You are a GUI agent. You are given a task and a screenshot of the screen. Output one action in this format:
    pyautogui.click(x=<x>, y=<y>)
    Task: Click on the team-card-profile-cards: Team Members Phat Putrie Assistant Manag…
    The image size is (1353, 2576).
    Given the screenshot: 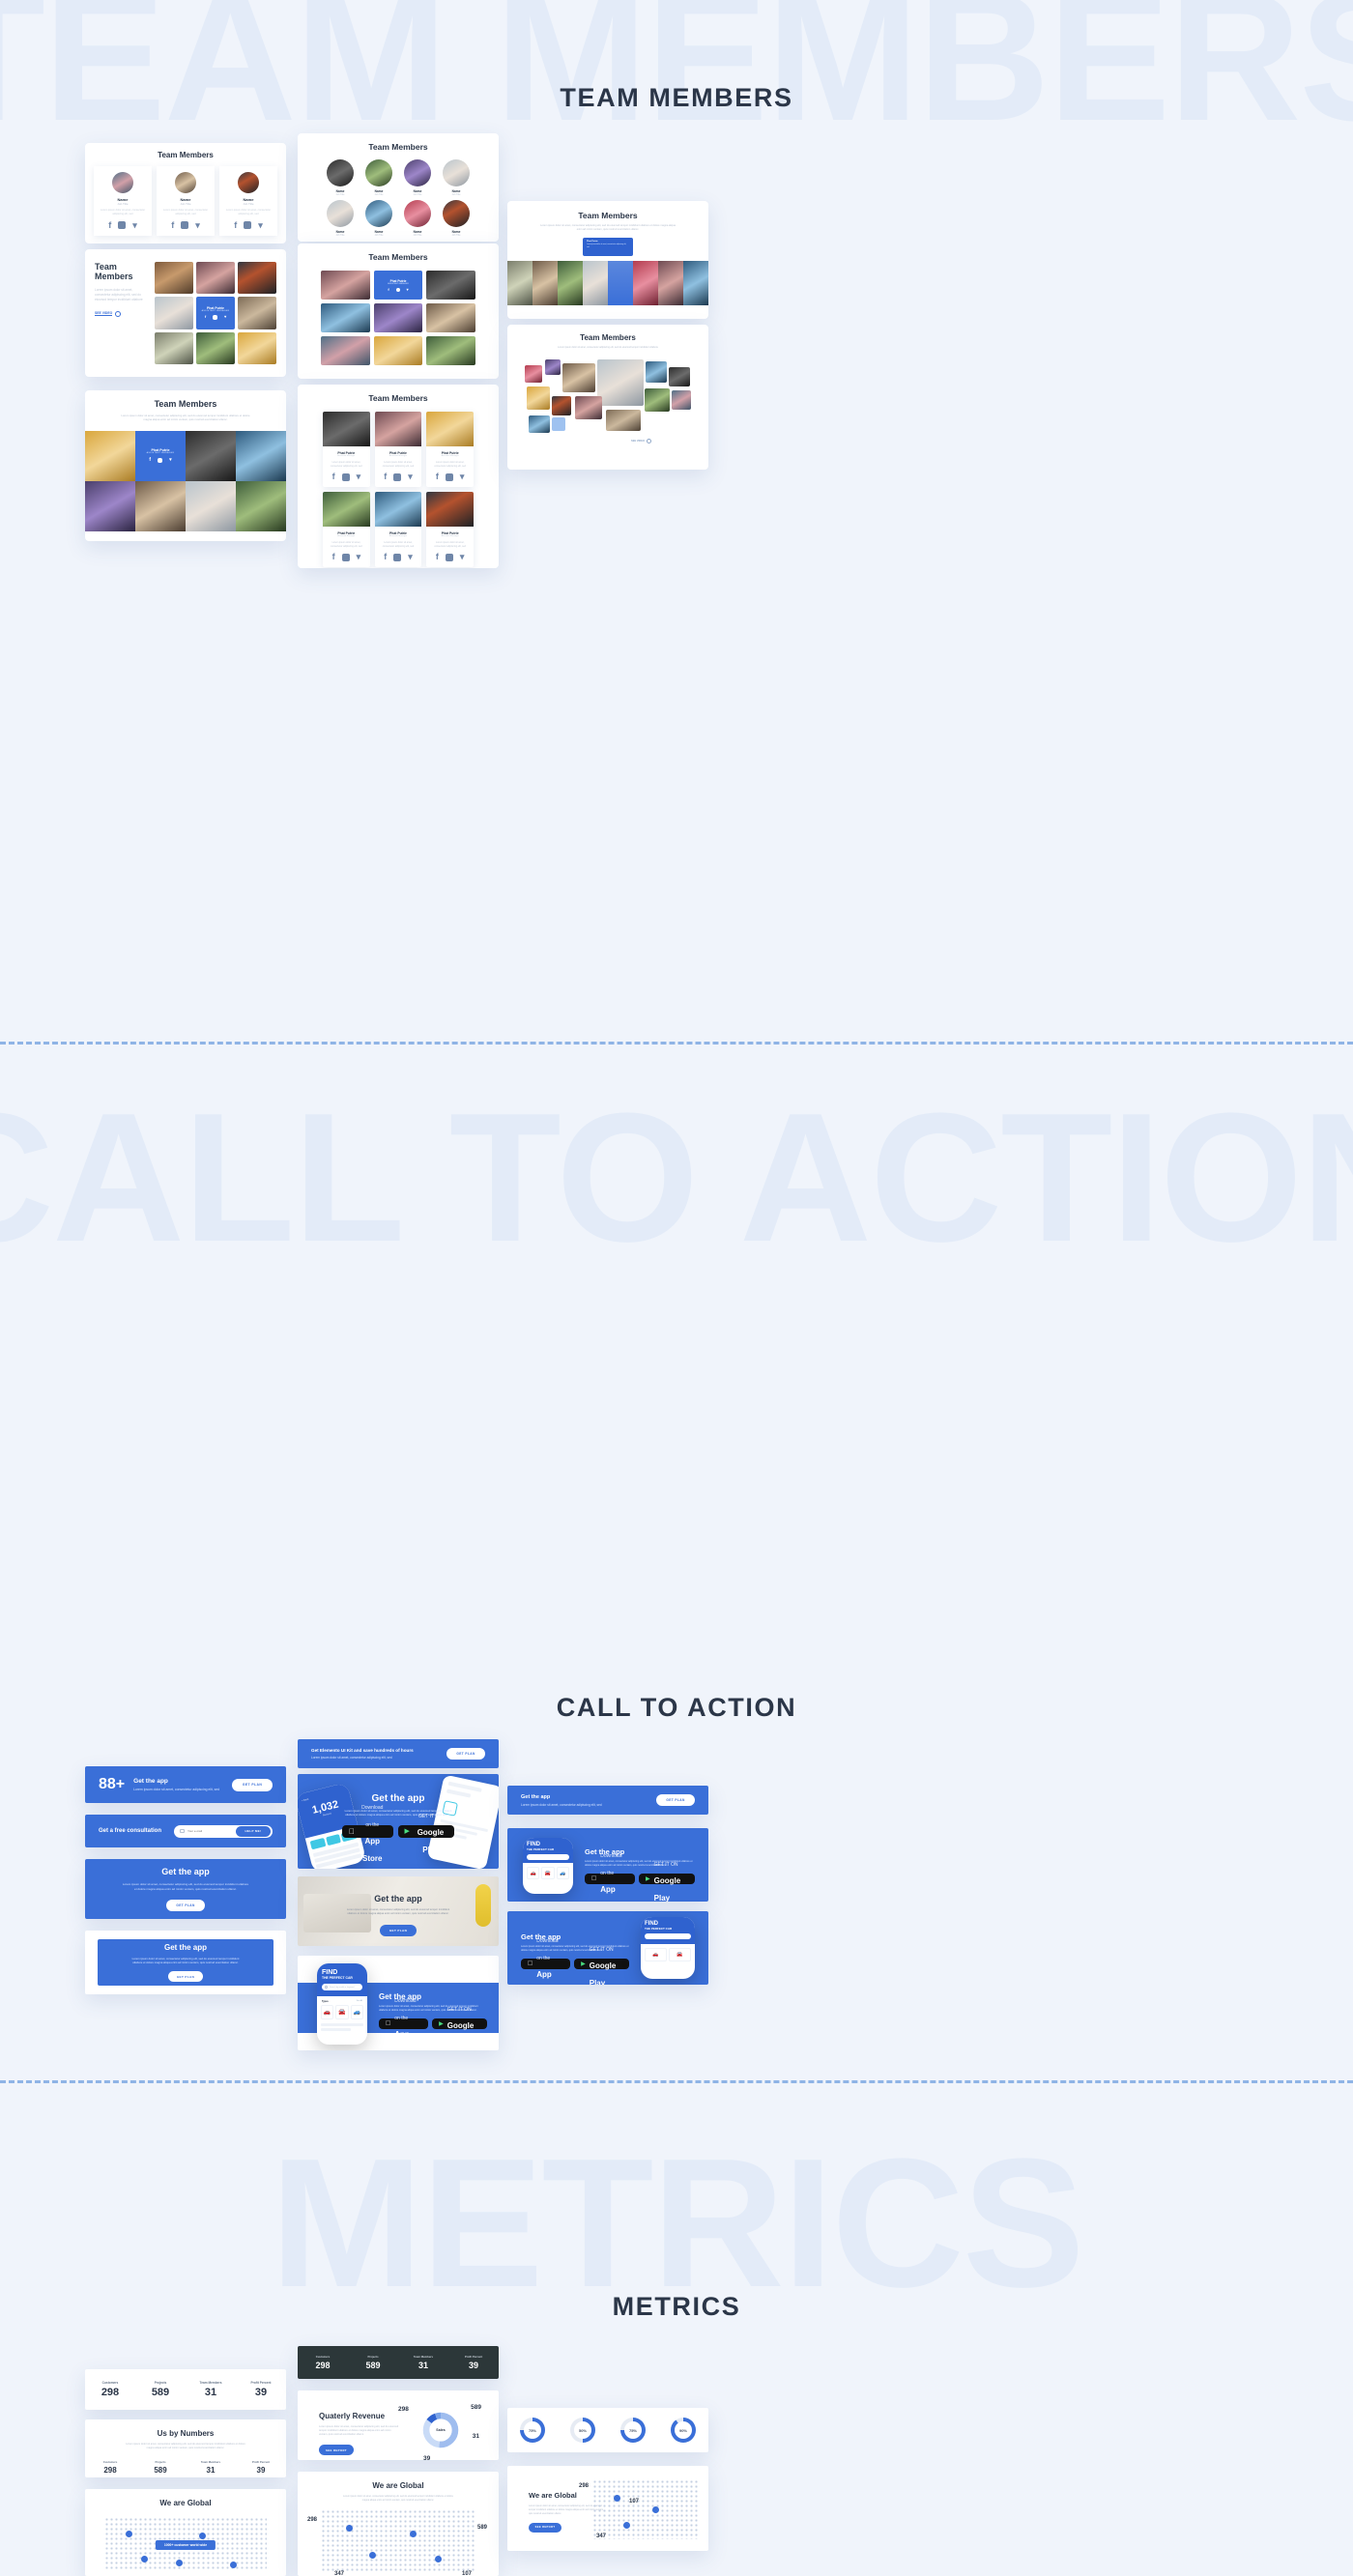 What is the action you would take?
    pyautogui.click(x=398, y=477)
    